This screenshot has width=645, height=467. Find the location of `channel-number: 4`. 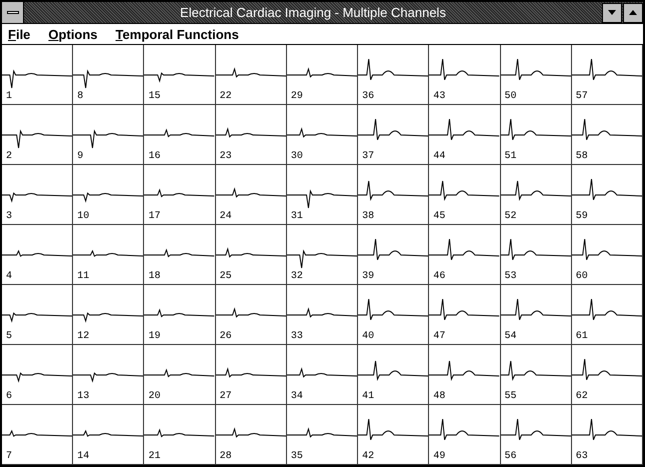

channel-number: 4 is located at coordinates (9, 277).